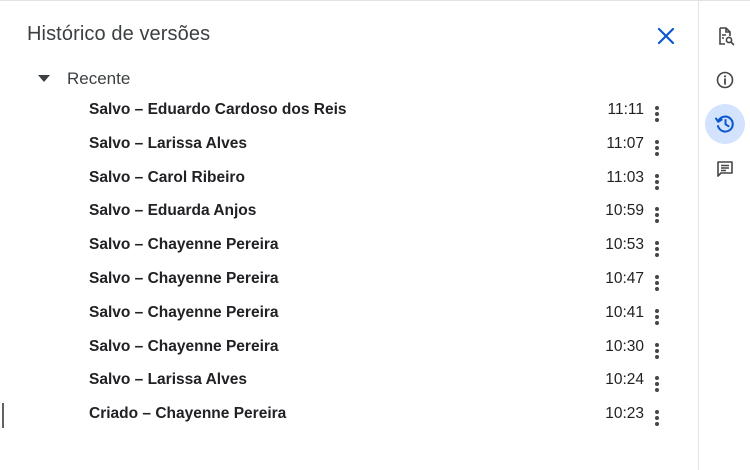  Describe the element at coordinates (625, 177) in the screenshot. I see `version-time: 11:03` at that location.